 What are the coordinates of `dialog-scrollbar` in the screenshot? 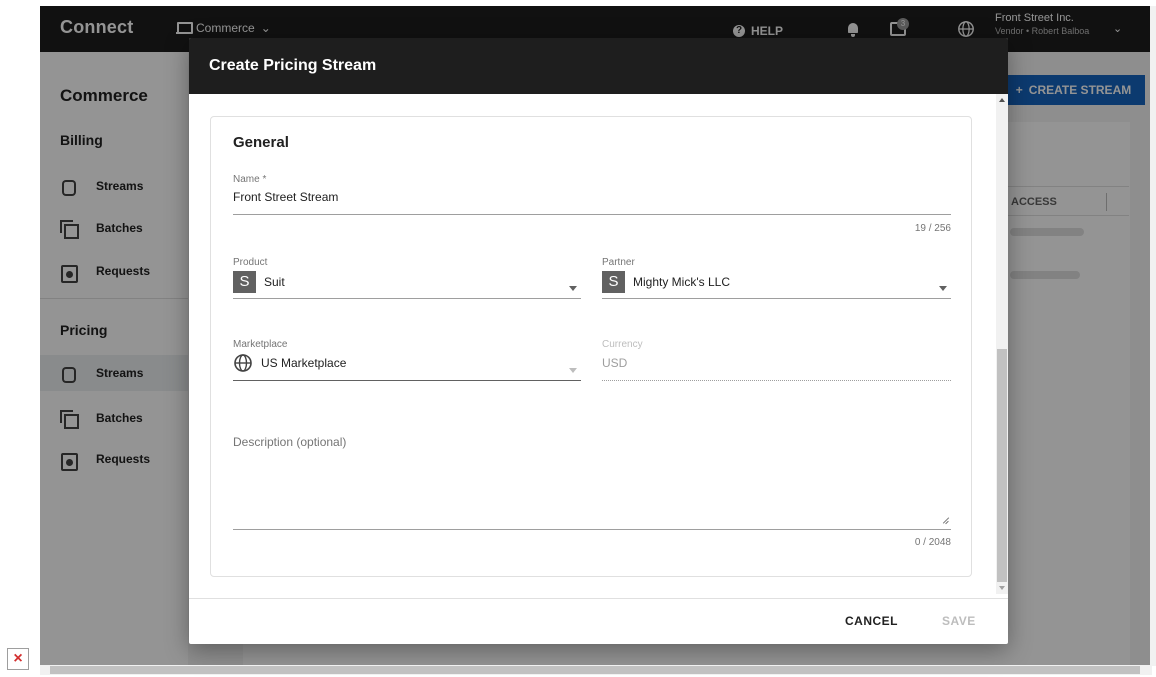 It's located at (1002, 344).